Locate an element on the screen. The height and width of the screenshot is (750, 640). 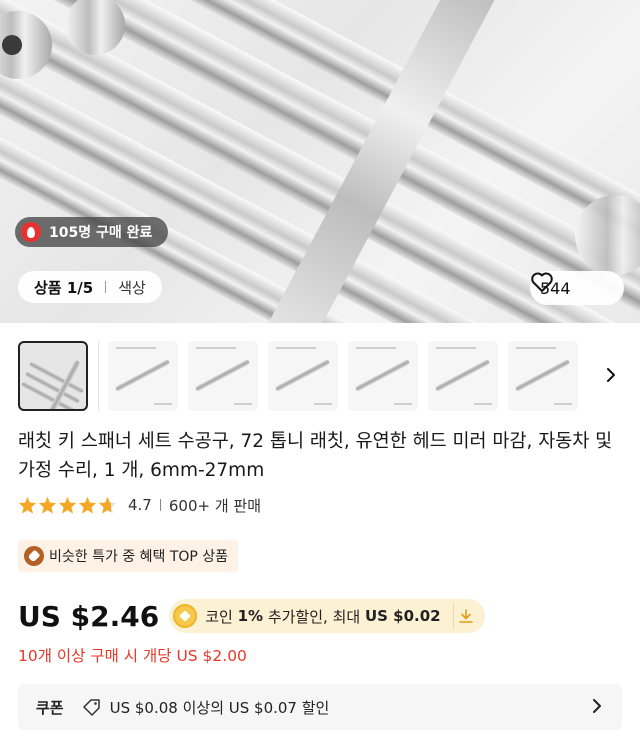
sold-count-text: 105명 구매 완료 is located at coordinates (101, 233).